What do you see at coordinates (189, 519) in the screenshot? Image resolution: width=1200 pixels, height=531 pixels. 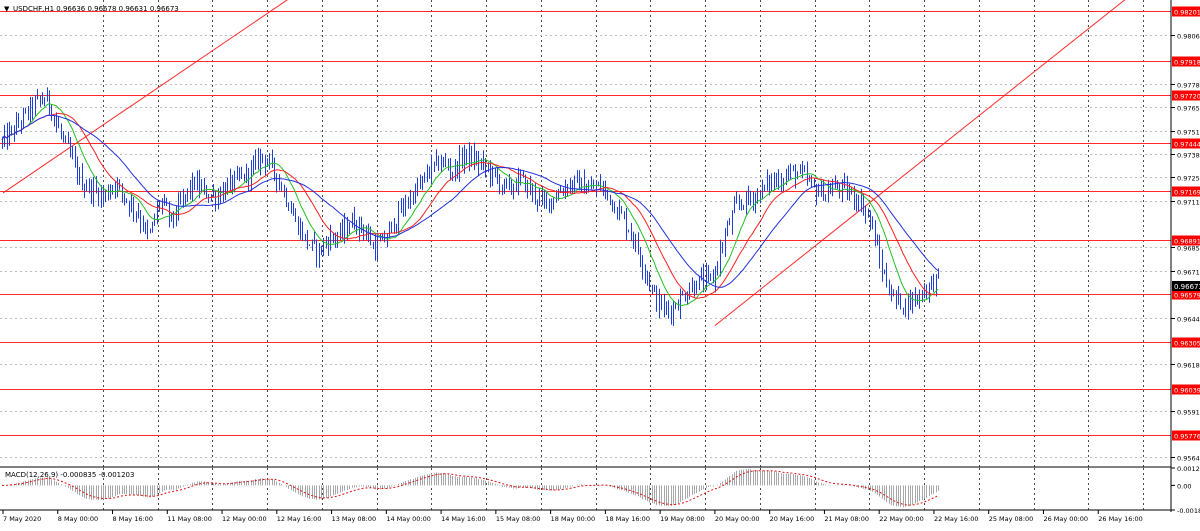 I see `time-tick-label: 11 May 08:00` at bounding box center [189, 519].